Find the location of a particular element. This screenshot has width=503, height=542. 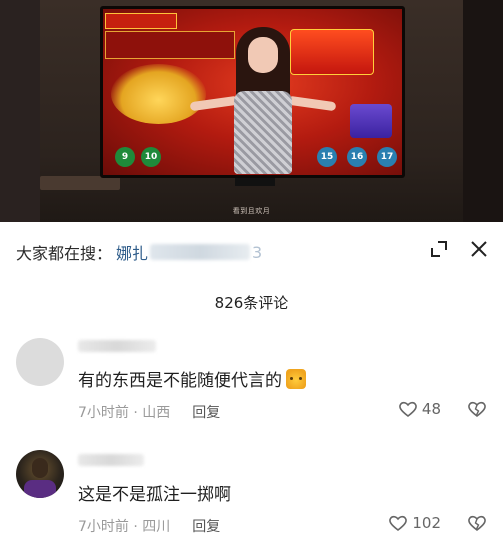

comment-time-location: 7小时前 · 四川 is located at coordinates (124, 527).